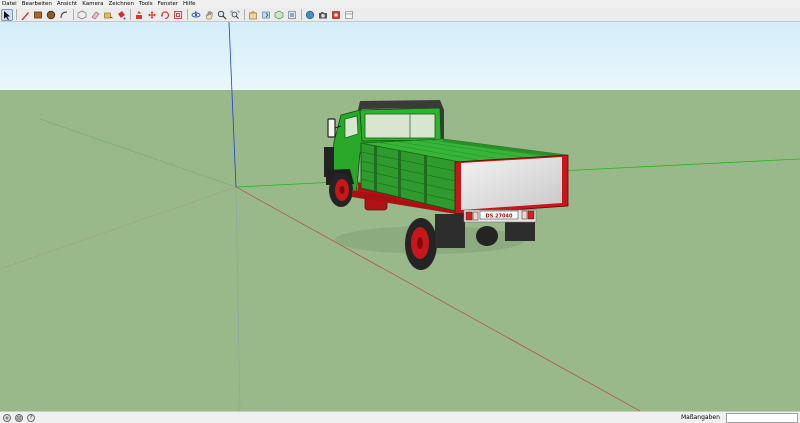  I want to click on zoom-extents-icon, so click(235, 15).